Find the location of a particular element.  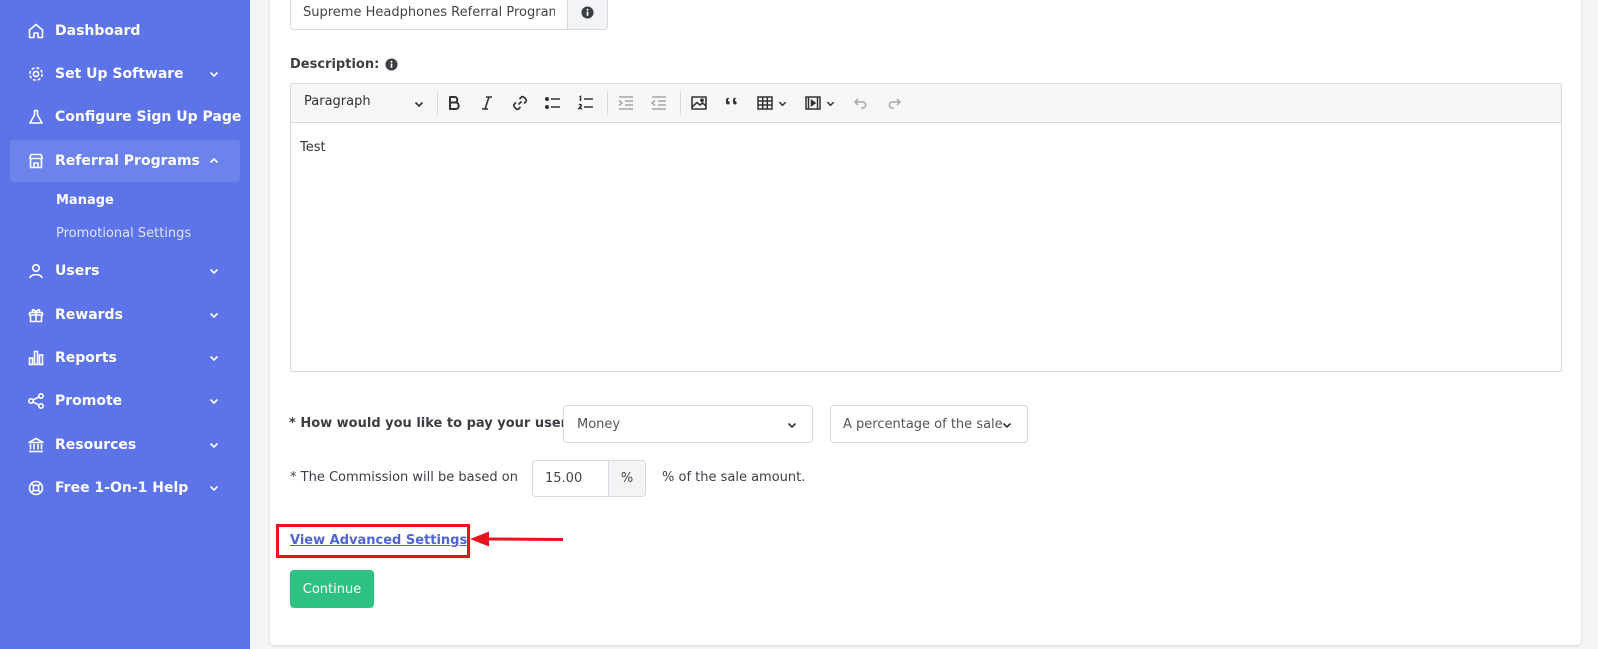

sidebar-item-set-up-software: Set Up Software is located at coordinates (125, 74).